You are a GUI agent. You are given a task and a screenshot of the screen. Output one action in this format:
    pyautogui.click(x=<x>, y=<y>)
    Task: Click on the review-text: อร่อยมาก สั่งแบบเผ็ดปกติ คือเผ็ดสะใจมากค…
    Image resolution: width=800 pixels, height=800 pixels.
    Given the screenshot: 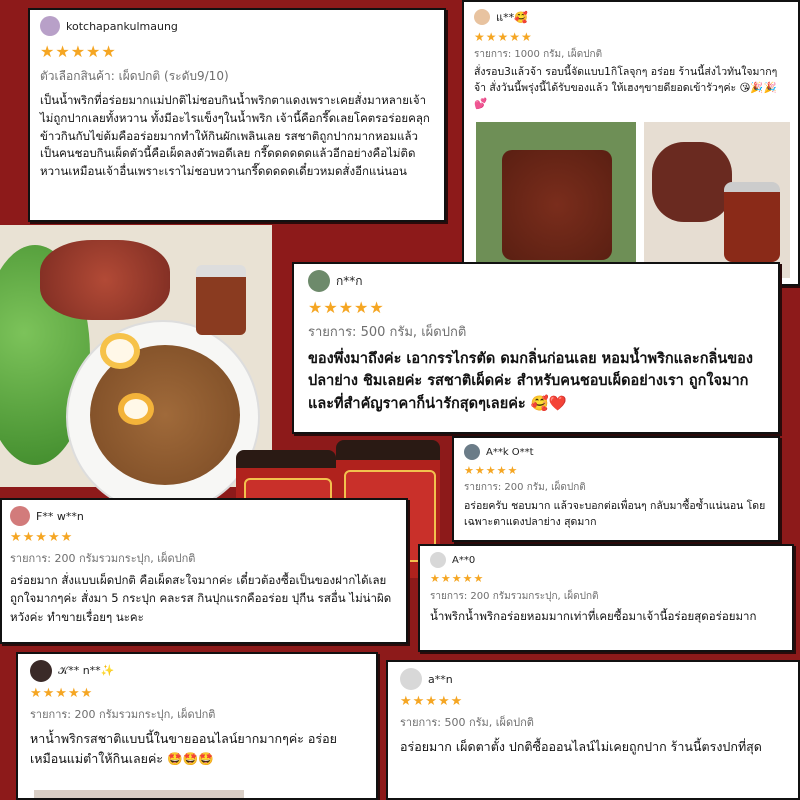 What is the action you would take?
    pyautogui.click(x=201, y=598)
    